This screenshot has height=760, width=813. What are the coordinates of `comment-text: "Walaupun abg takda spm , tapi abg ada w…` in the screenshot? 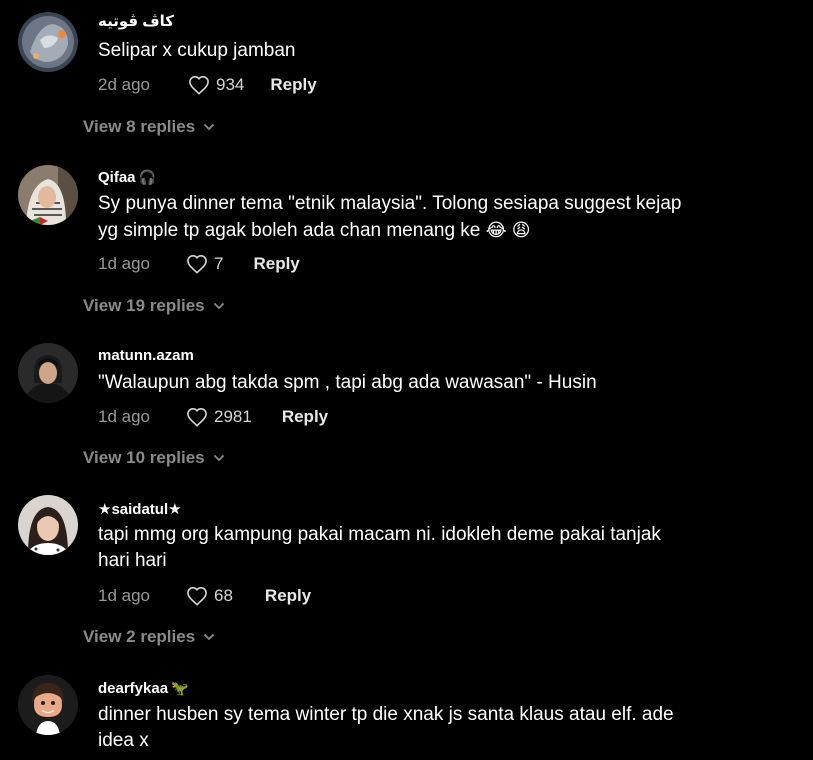 It's located at (347, 382).